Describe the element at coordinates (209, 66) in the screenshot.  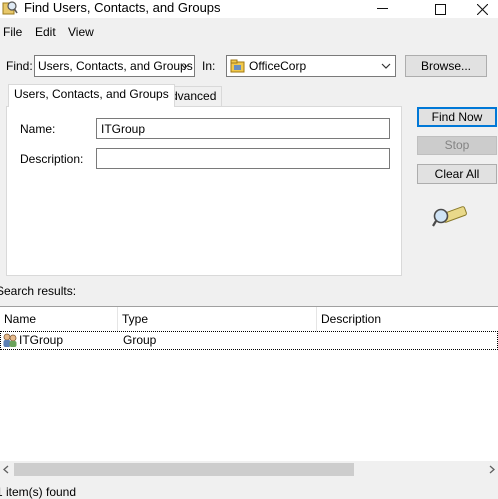
I see `in-label: In:` at that location.